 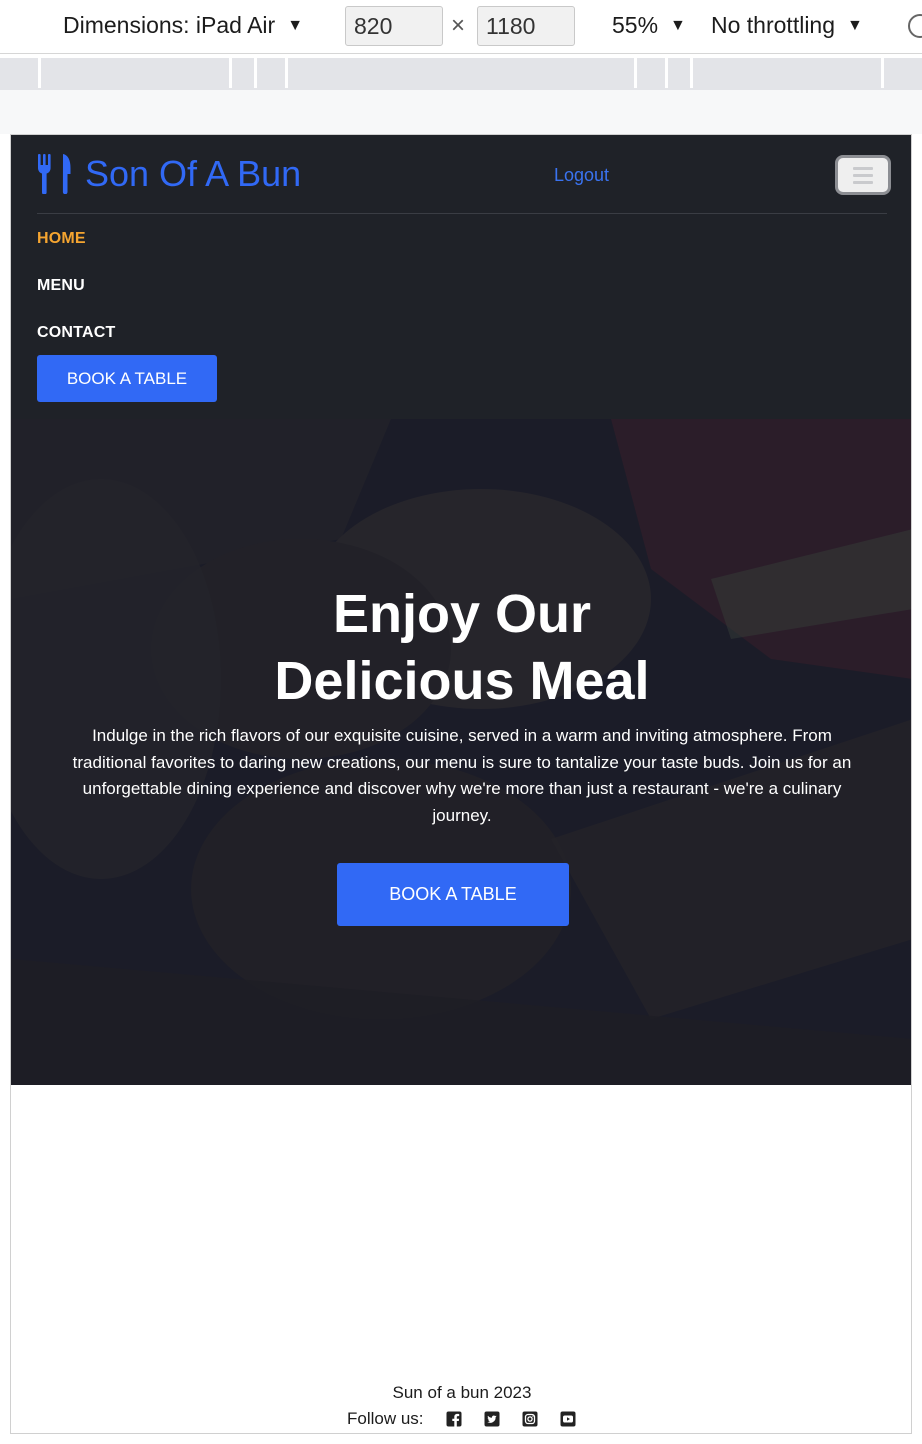 I want to click on viewport-margin, so click(x=461, y=112).